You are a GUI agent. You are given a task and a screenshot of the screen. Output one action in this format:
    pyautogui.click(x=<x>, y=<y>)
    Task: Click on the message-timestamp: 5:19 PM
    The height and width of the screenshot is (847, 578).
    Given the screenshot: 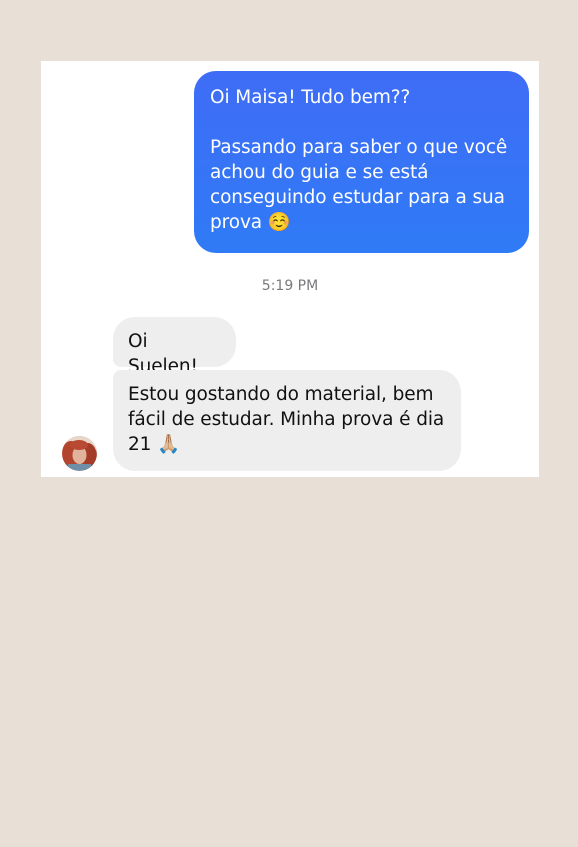 What is the action you would take?
    pyautogui.click(x=290, y=286)
    